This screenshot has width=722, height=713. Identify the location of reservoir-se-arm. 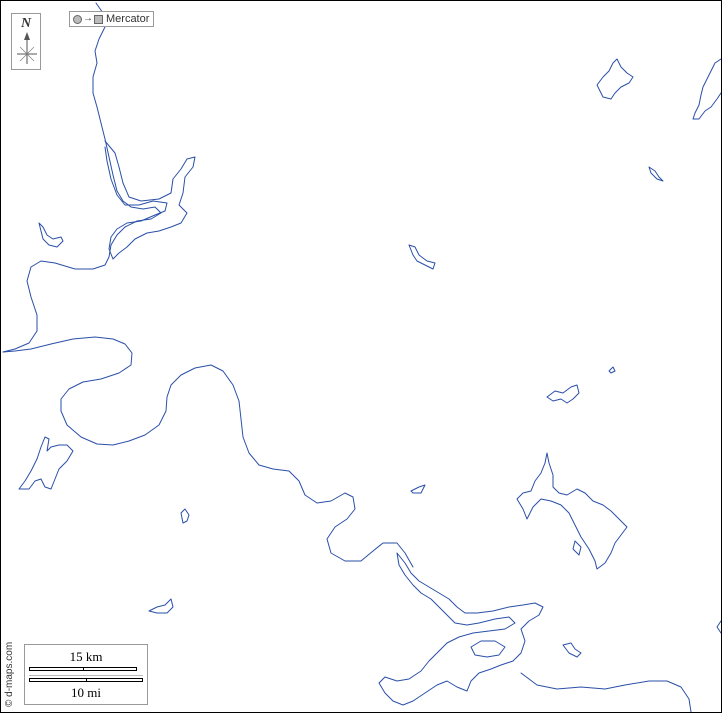
(577, 548).